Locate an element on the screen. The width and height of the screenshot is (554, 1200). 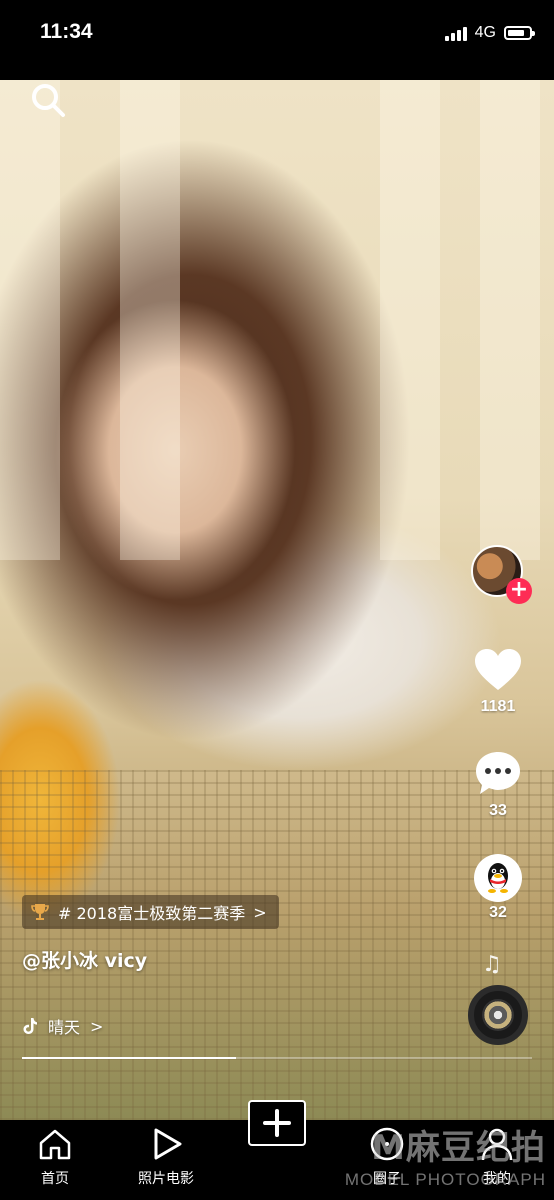
music-cover is located at coordinates (498, 1015).